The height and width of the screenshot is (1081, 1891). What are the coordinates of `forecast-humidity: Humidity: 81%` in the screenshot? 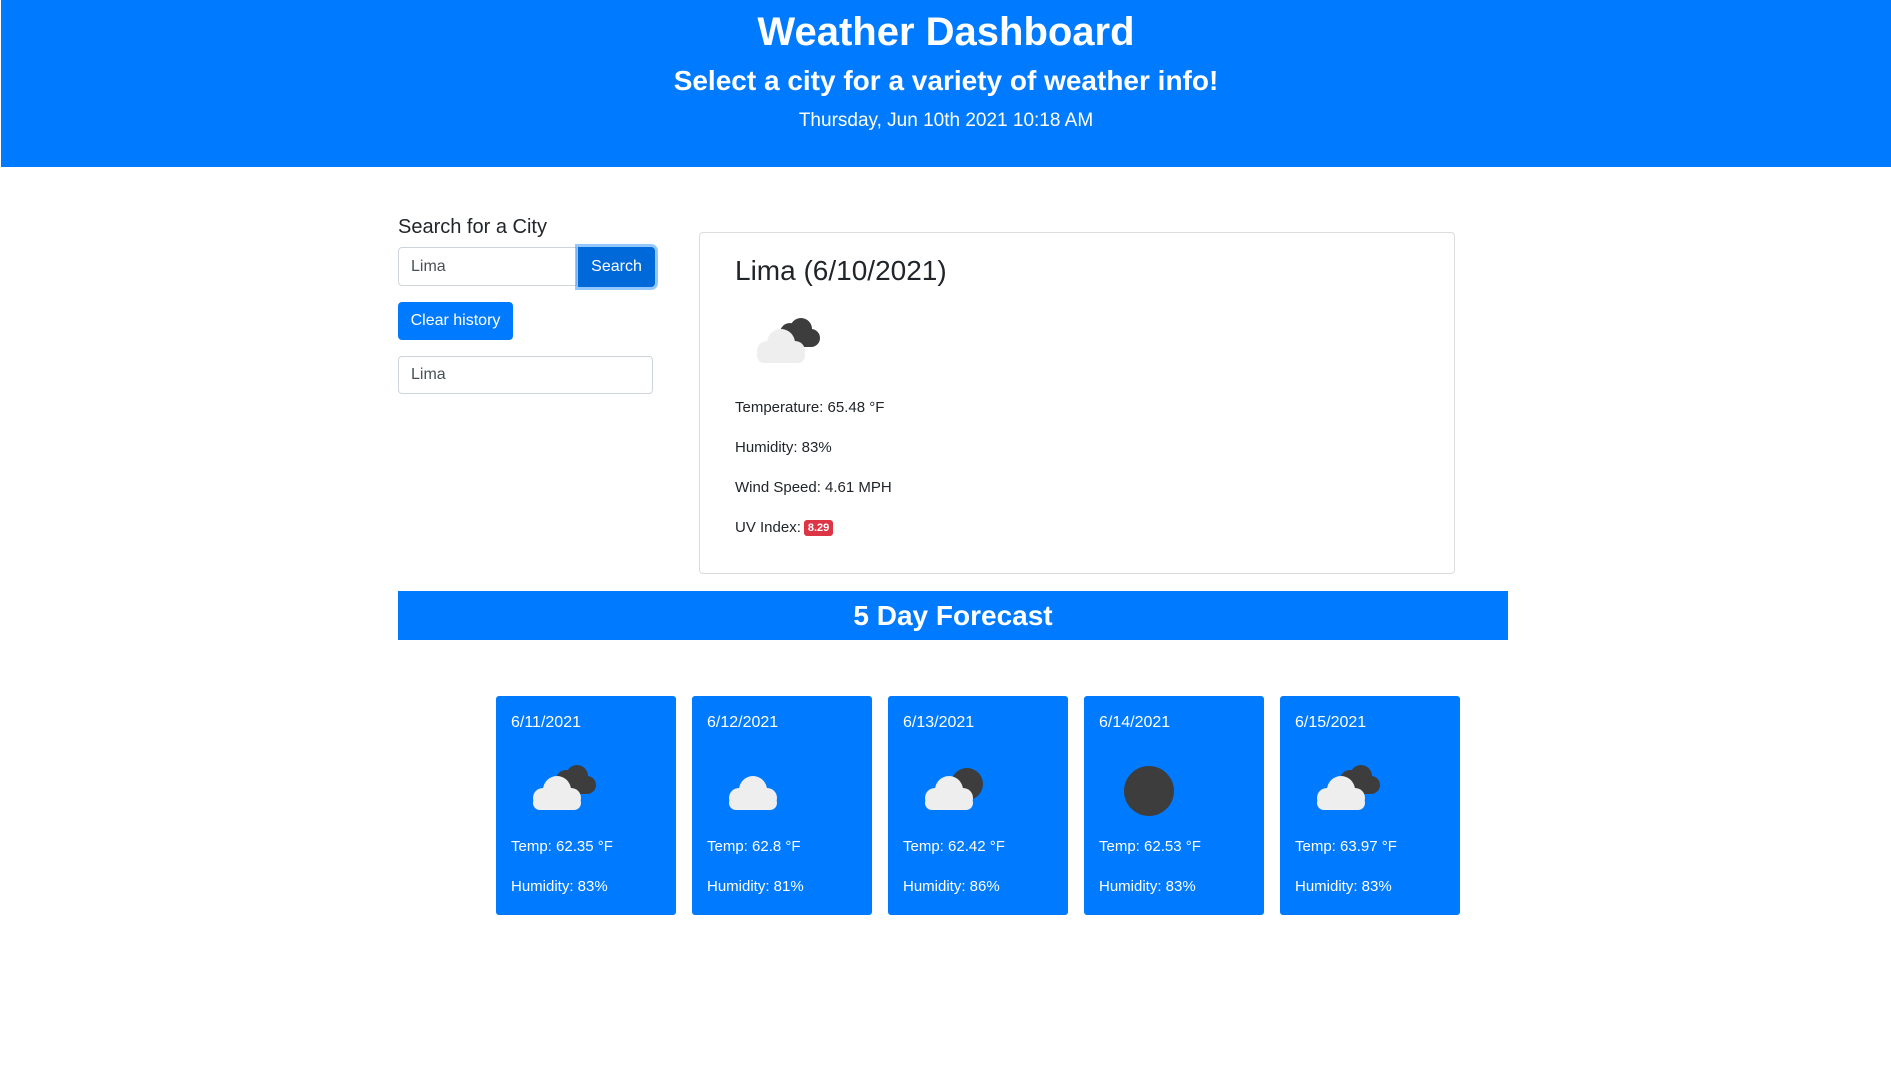 It's located at (755, 886).